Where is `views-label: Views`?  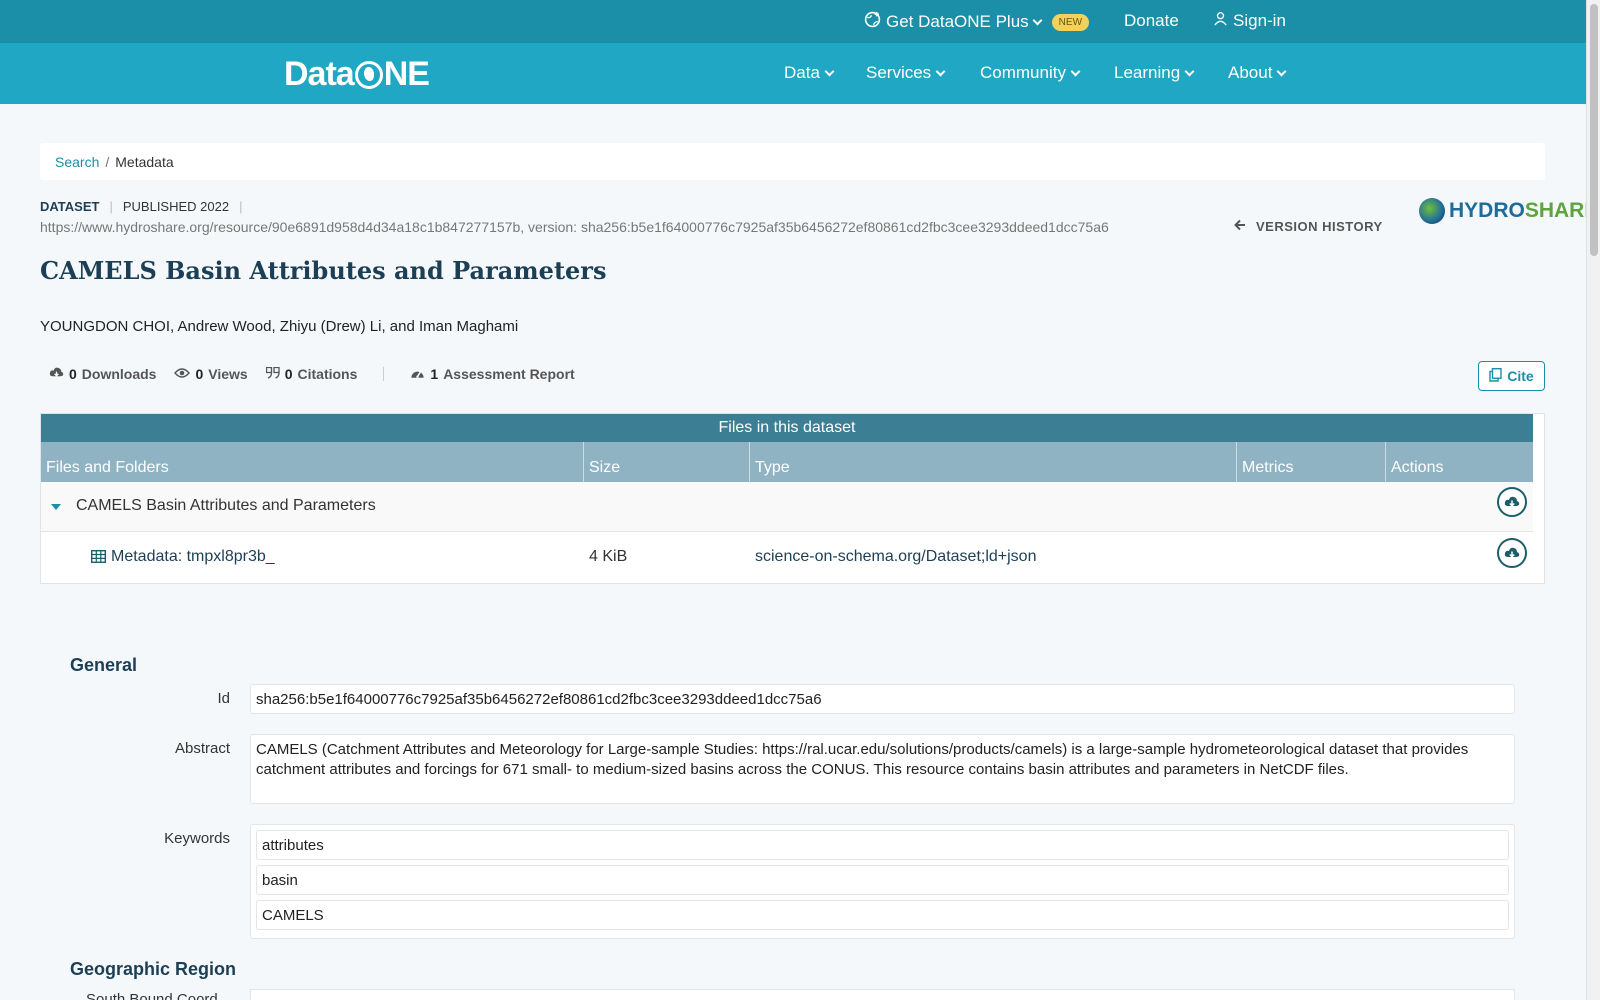 views-label: Views is located at coordinates (228, 374).